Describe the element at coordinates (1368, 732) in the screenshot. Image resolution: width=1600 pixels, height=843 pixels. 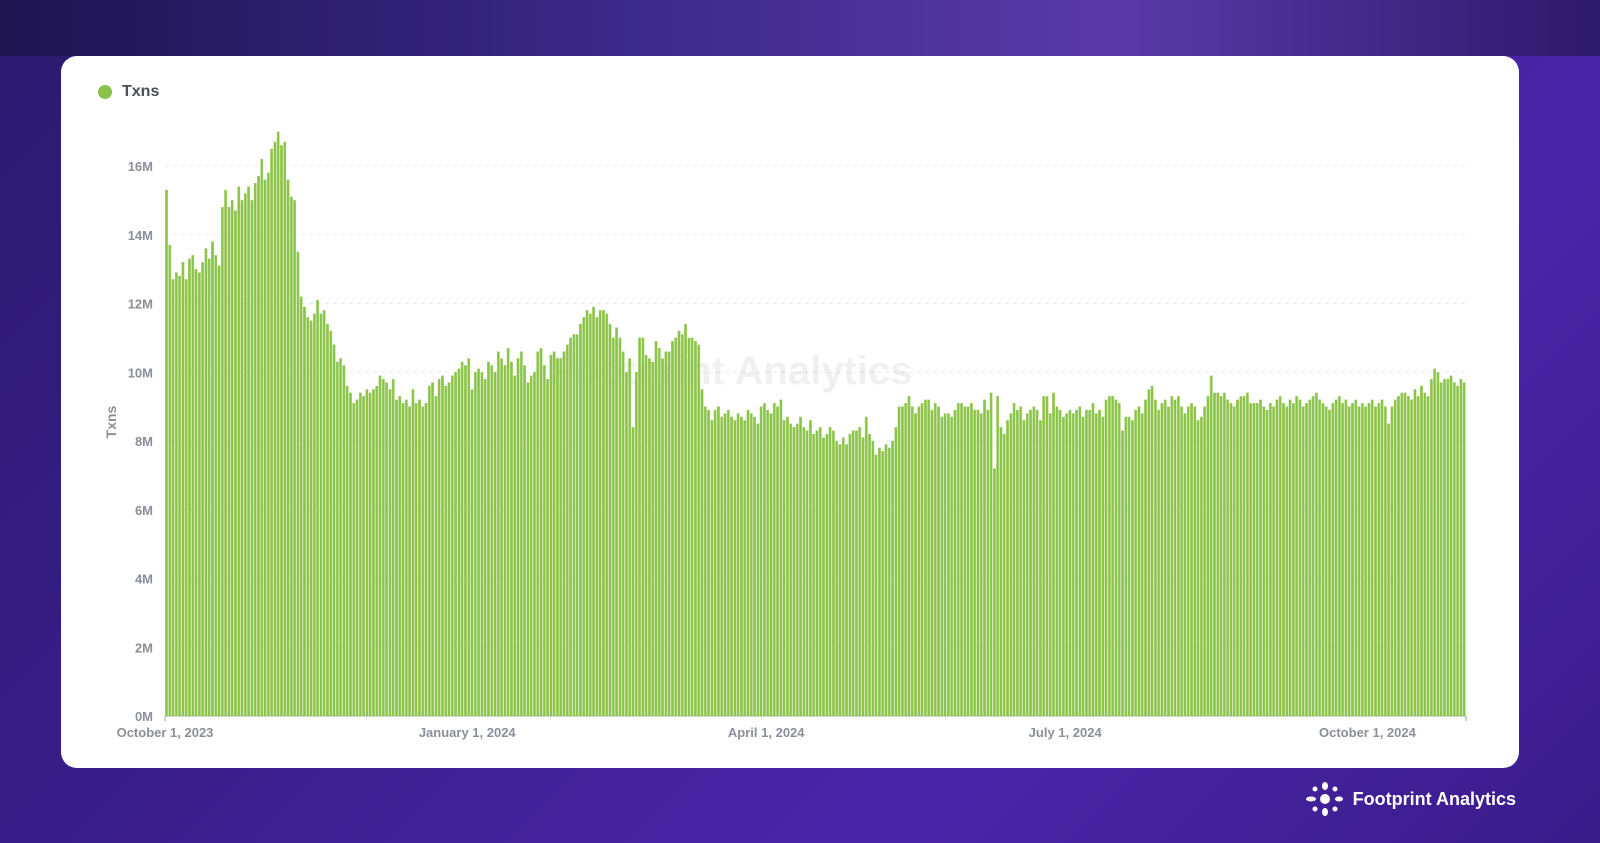
I see `x-tick-label: October 1, 2024` at that location.